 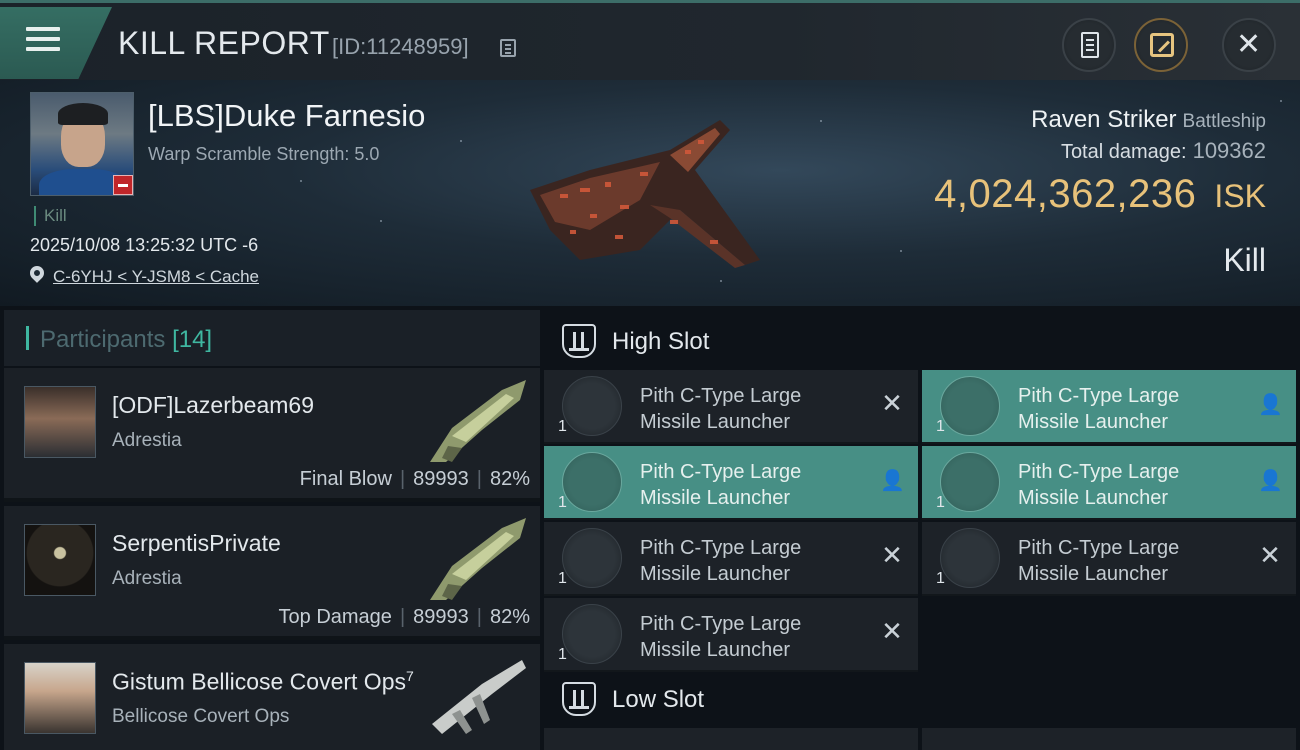 I want to click on high-slot-title: High Slot, so click(x=661, y=341).